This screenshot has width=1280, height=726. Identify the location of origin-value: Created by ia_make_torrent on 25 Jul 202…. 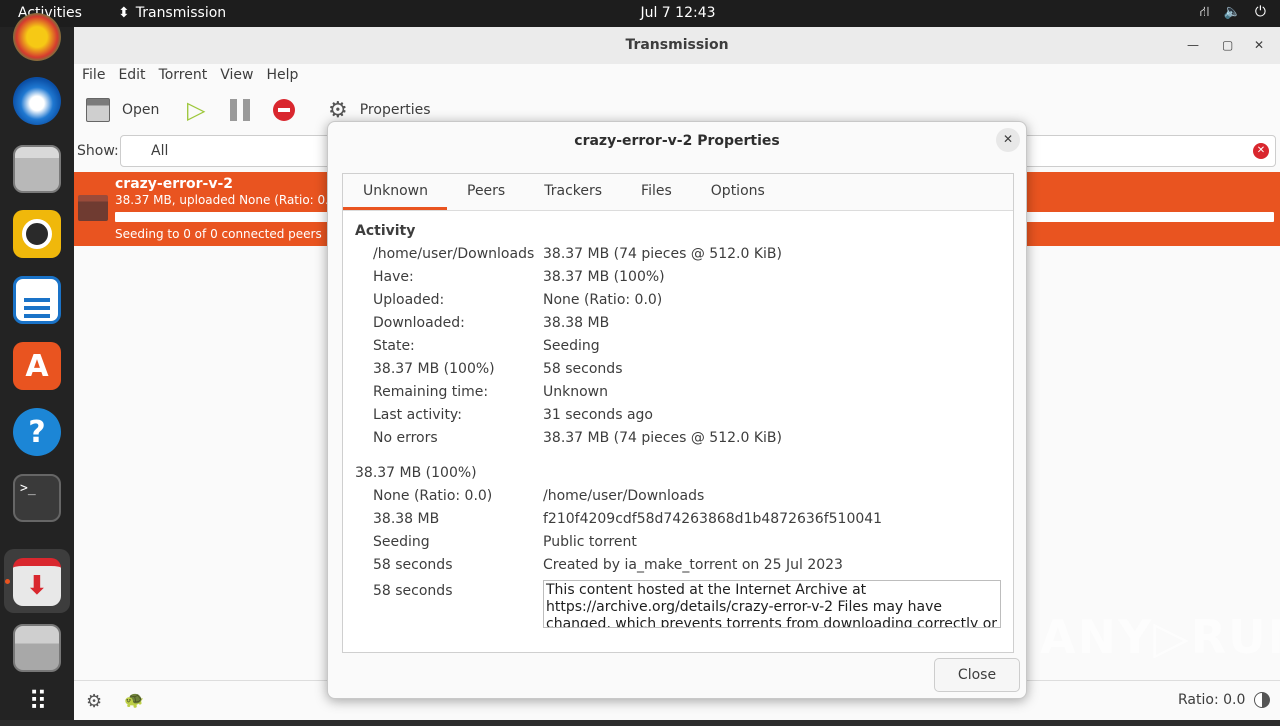
(693, 565).